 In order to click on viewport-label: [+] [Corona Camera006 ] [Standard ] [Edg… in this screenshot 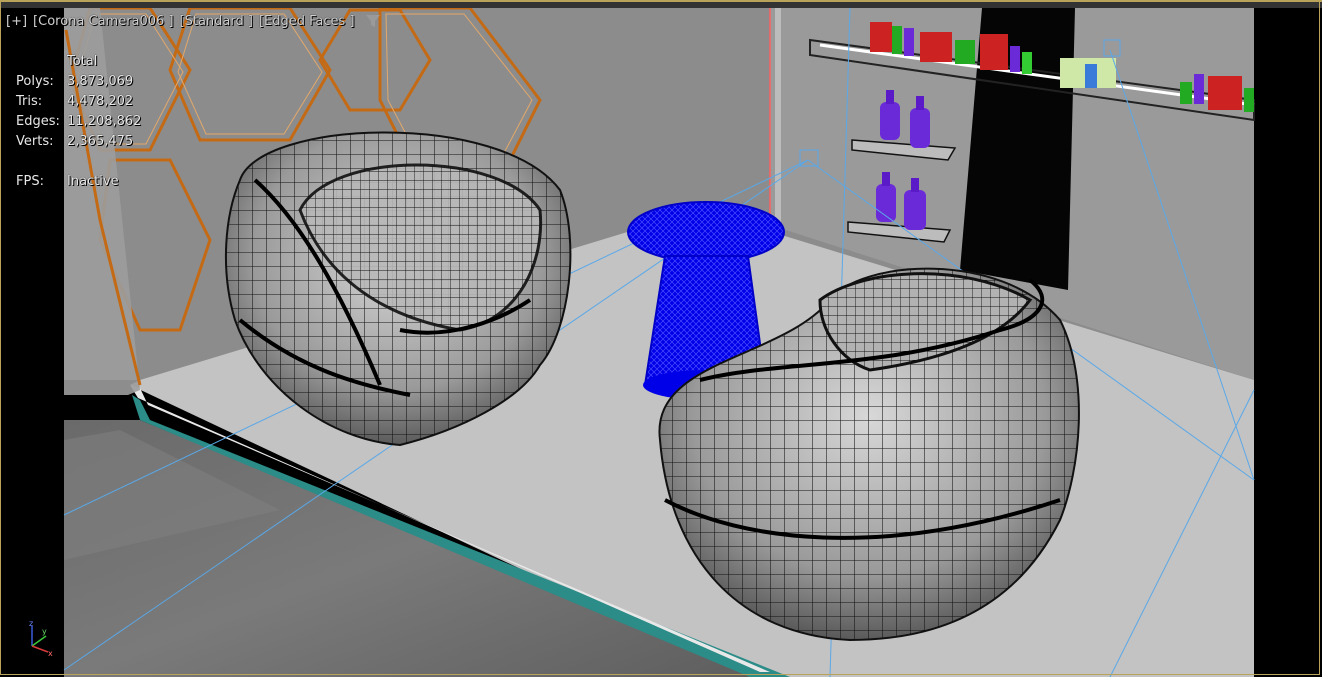, I will do `click(193, 21)`.